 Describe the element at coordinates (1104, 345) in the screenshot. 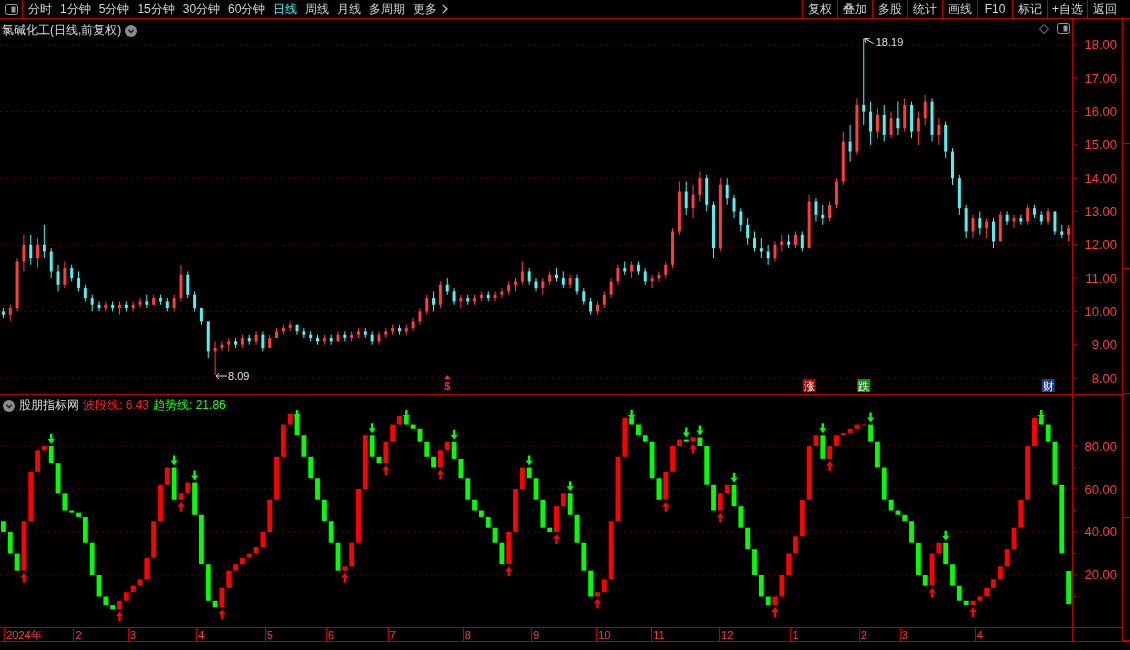

I see `price-axis-label: 9.00` at that location.